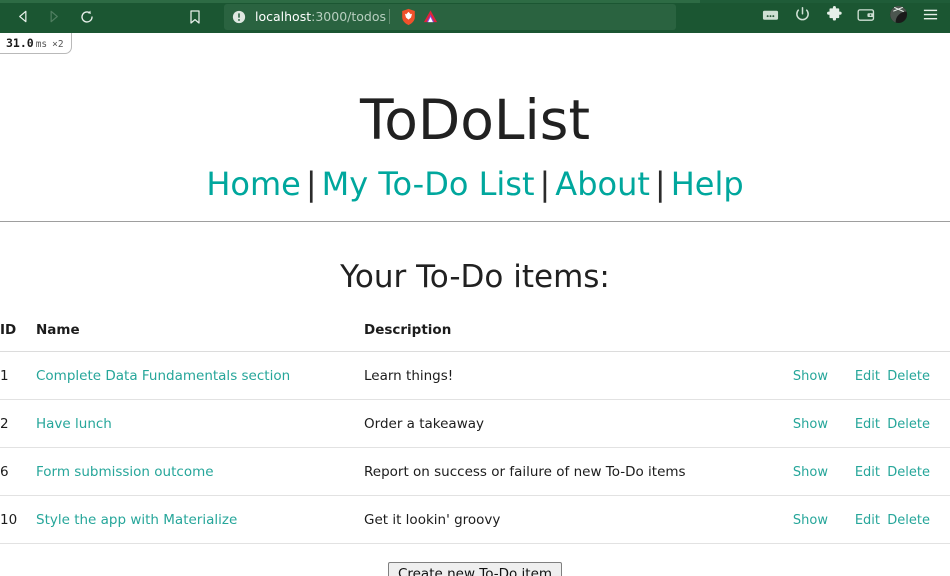 The image size is (950, 576). I want to click on main-menu-button, so click(930, 17).